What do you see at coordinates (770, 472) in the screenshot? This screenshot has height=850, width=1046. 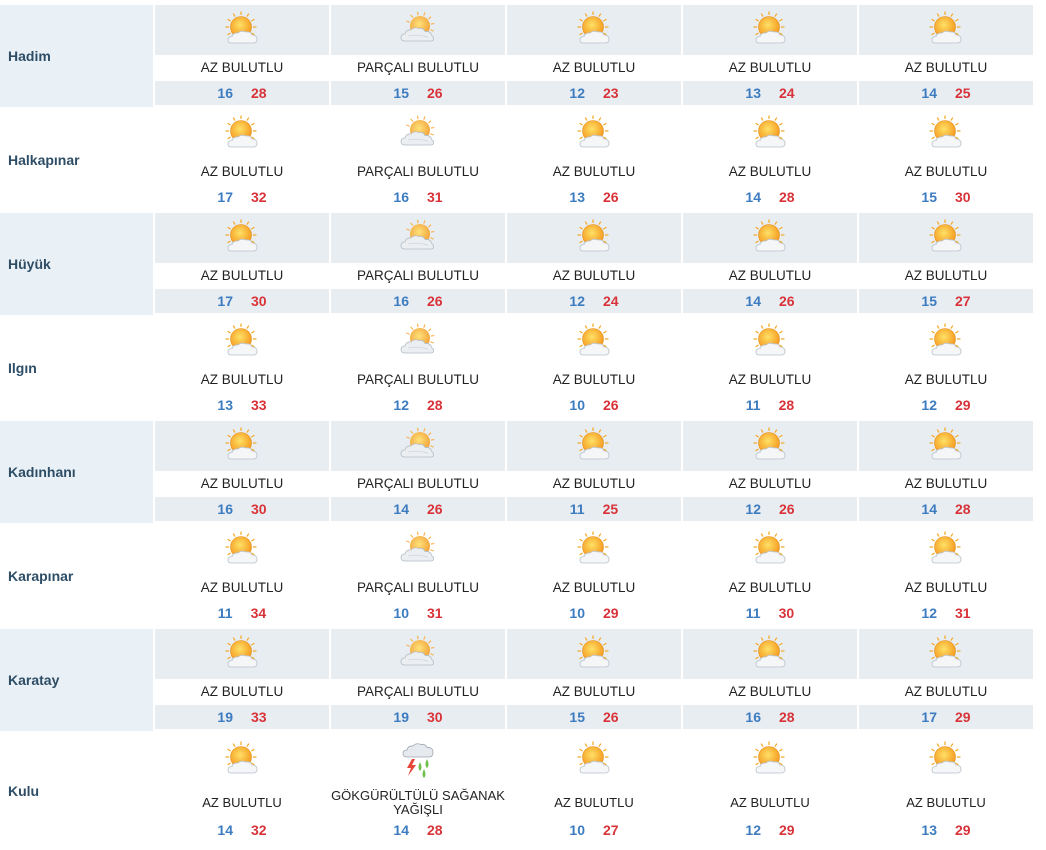 I see `forecast-day-cell: AZ BULUTLU 12 26` at bounding box center [770, 472].